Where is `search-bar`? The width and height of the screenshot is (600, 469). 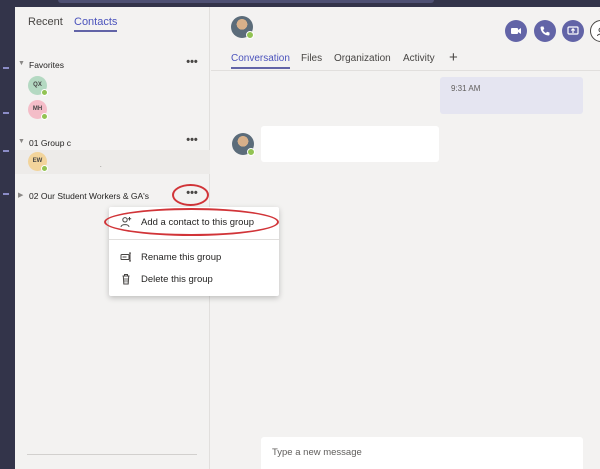
search-bar is located at coordinates (246, 1).